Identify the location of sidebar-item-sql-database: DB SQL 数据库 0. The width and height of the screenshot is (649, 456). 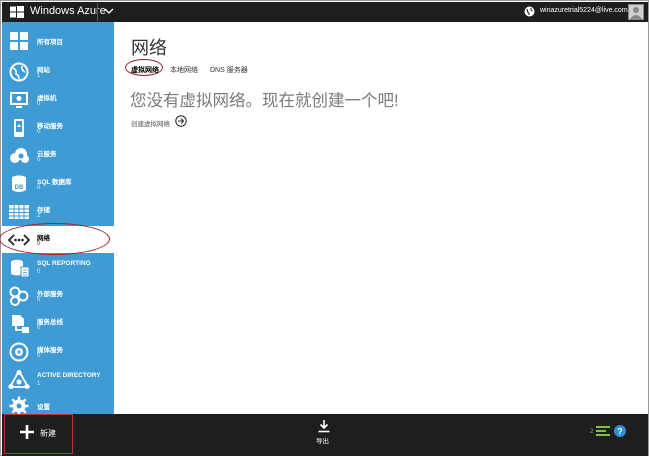
(58, 183).